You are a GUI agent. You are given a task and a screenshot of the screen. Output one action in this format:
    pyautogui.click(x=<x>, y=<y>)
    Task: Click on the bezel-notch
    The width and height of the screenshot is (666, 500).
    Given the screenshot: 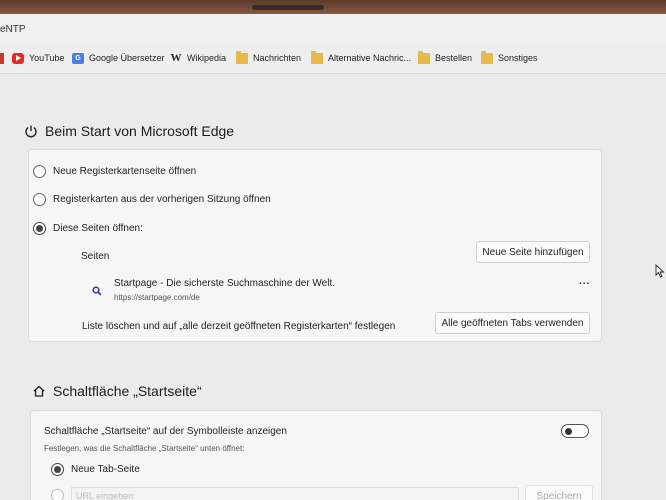 What is the action you would take?
    pyautogui.click(x=288, y=7)
    